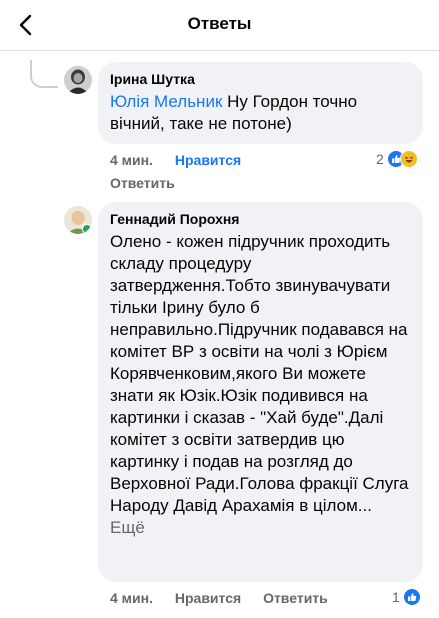 This screenshot has height=618, width=439. I want to click on comment-actions: 4 мин. Нравится, so click(175, 160).